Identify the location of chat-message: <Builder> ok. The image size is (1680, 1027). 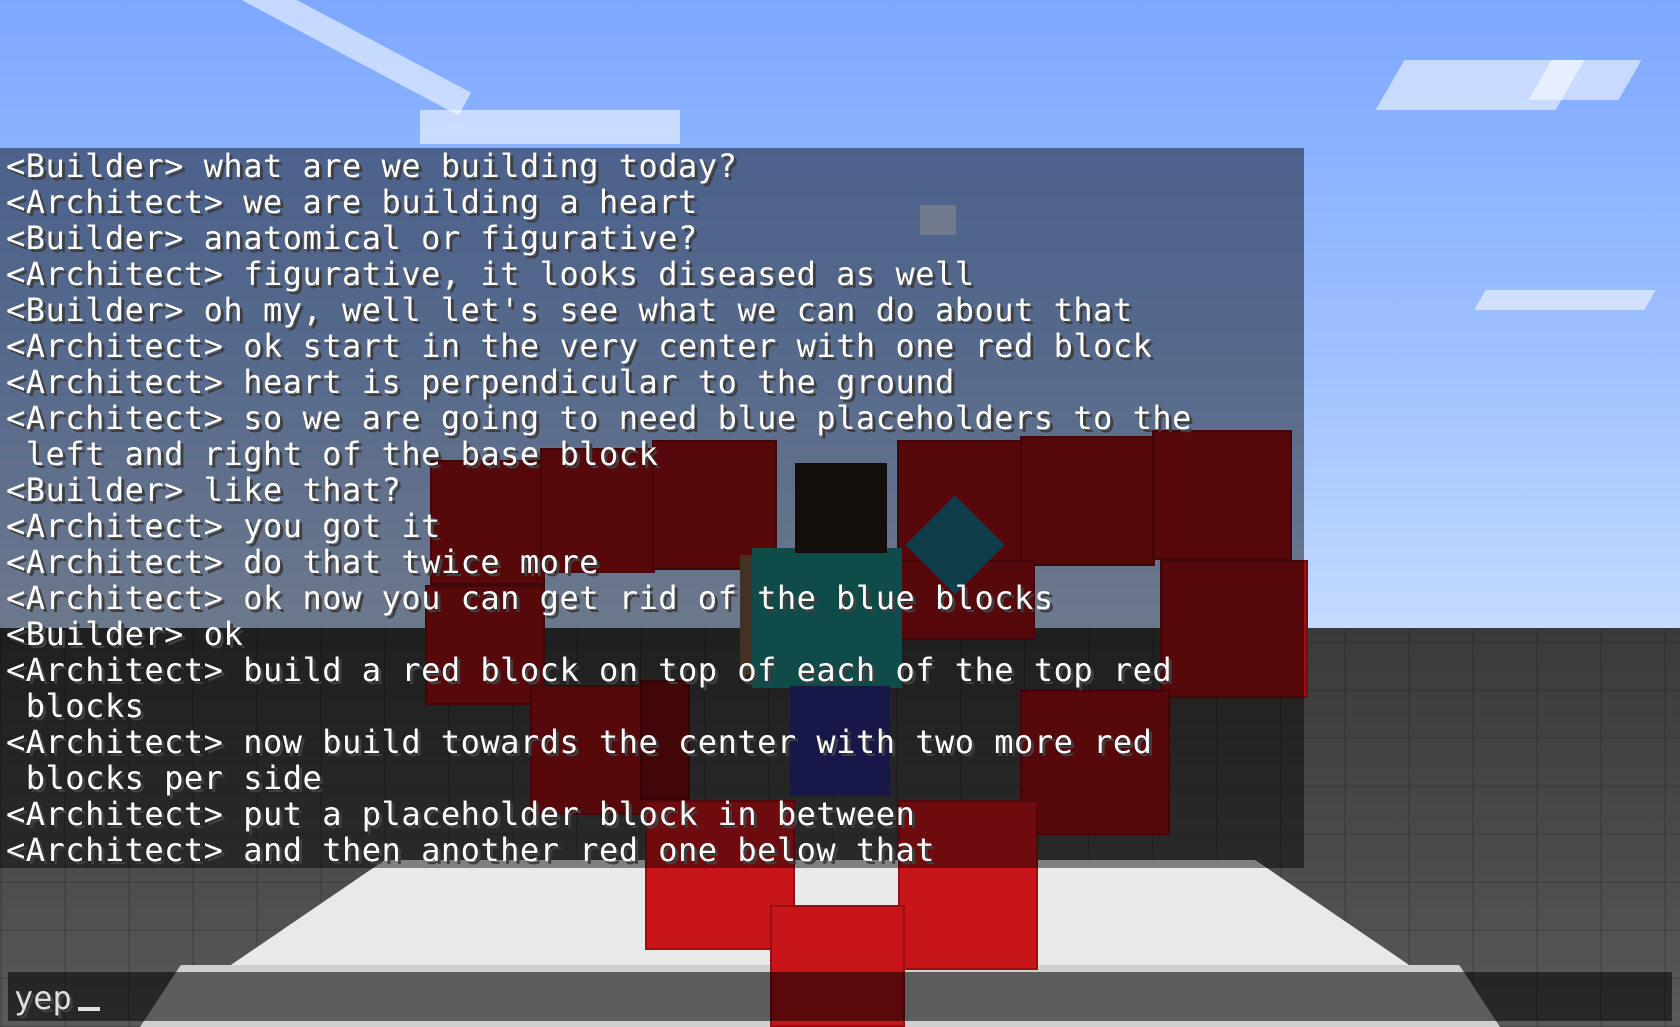
(125, 634).